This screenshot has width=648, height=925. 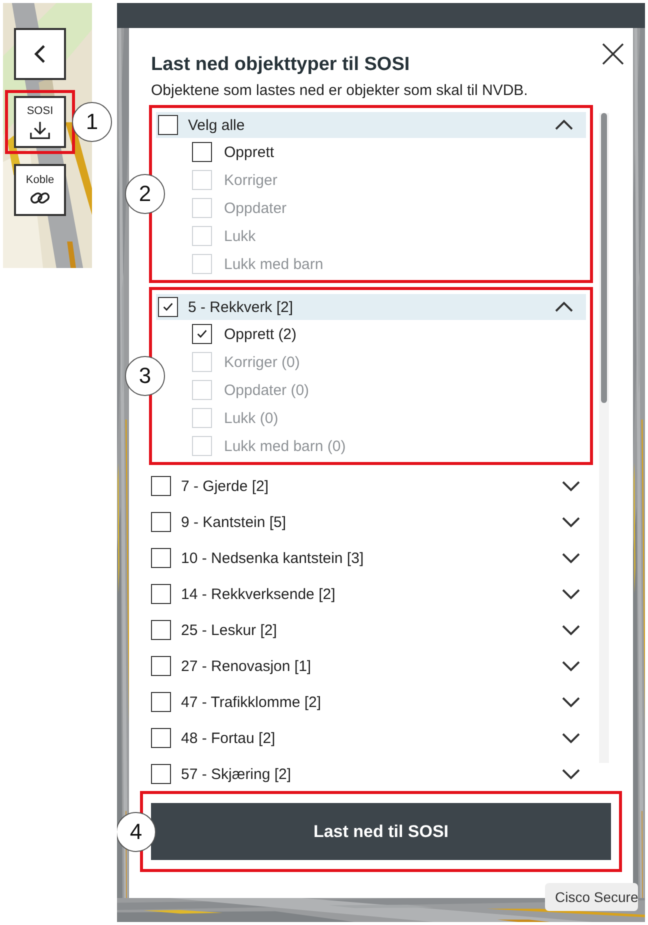 I want to click on list-row: 10 - Nedsenka kantstein [3], so click(x=371, y=558).